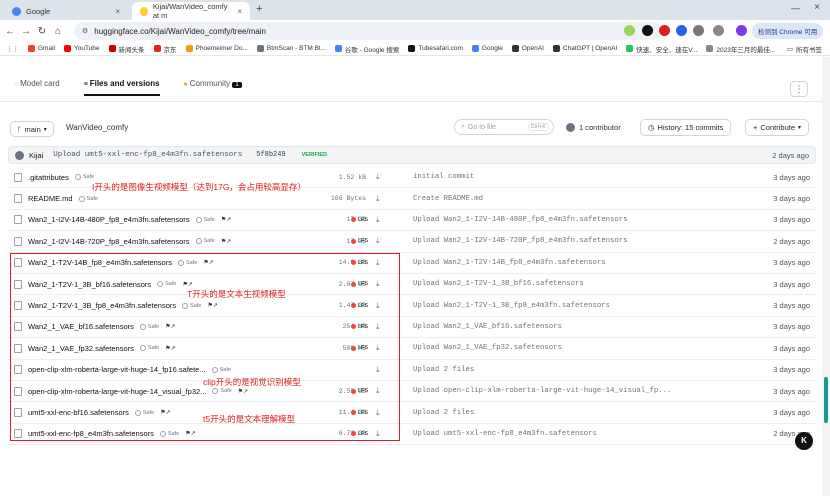 The image size is (830, 496). I want to click on file-commit-message: Create README.md, so click(448, 199).